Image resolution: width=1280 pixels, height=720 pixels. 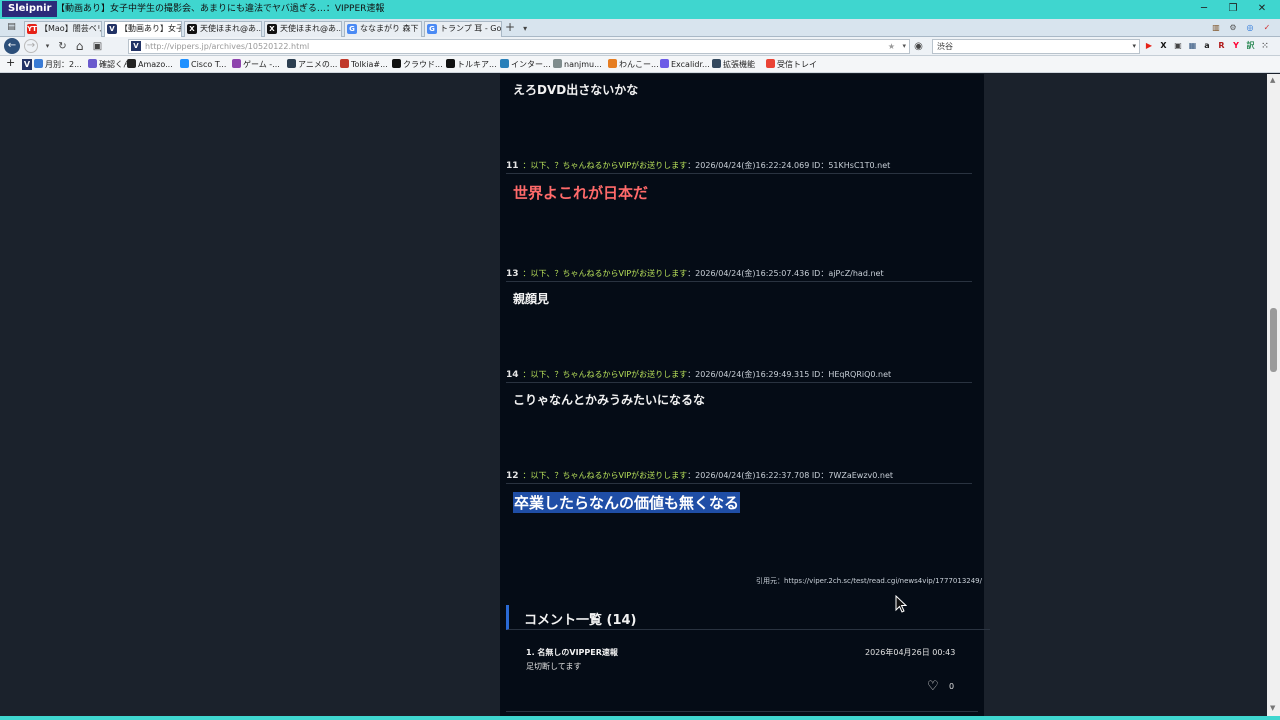 What do you see at coordinates (525, 28) in the screenshot?
I see `tab-menu-chevron-icon: ▾` at bounding box center [525, 28].